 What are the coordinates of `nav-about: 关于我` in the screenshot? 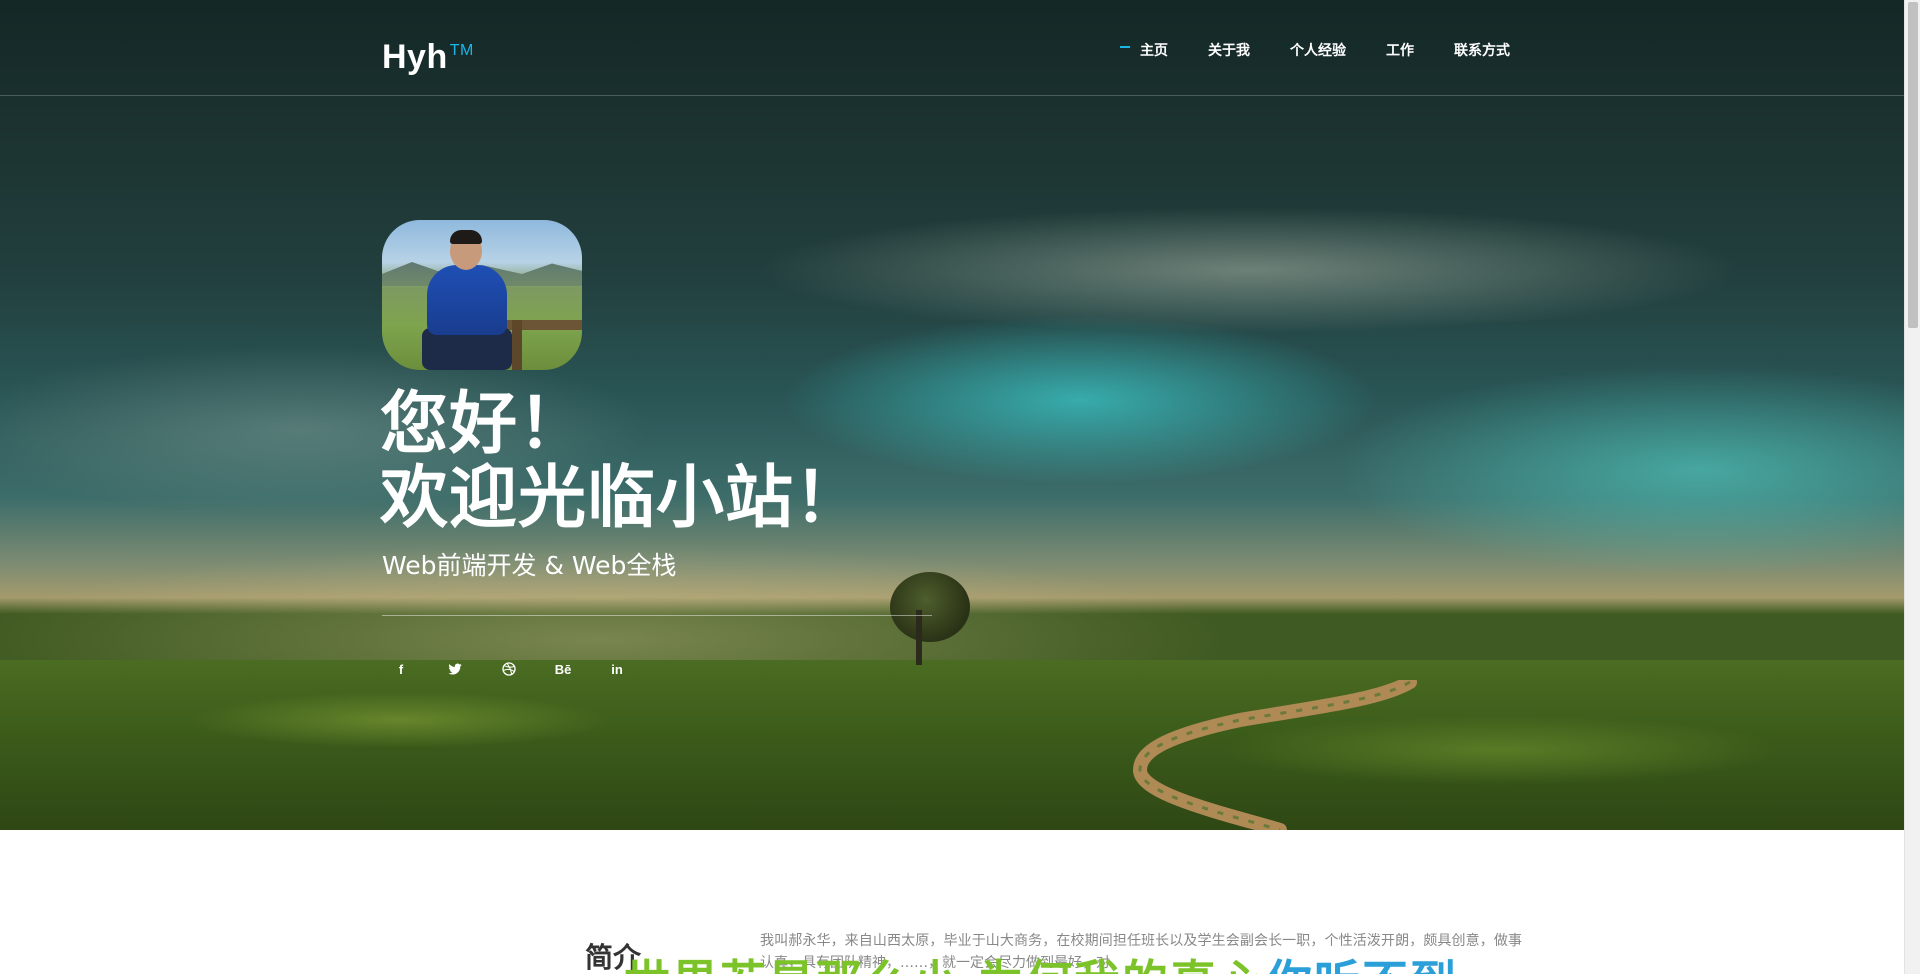 It's located at (1229, 50).